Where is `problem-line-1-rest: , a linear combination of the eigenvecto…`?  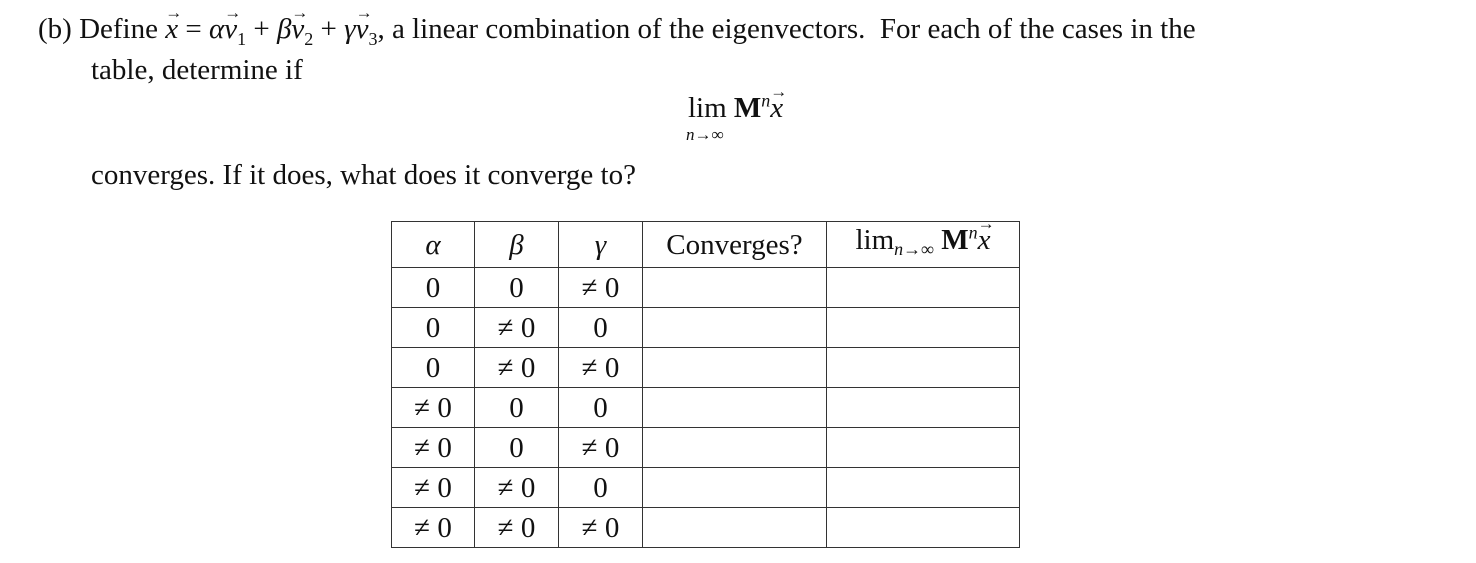 problem-line-1-rest: , a linear combination of the eigenvecto… is located at coordinates (786, 29).